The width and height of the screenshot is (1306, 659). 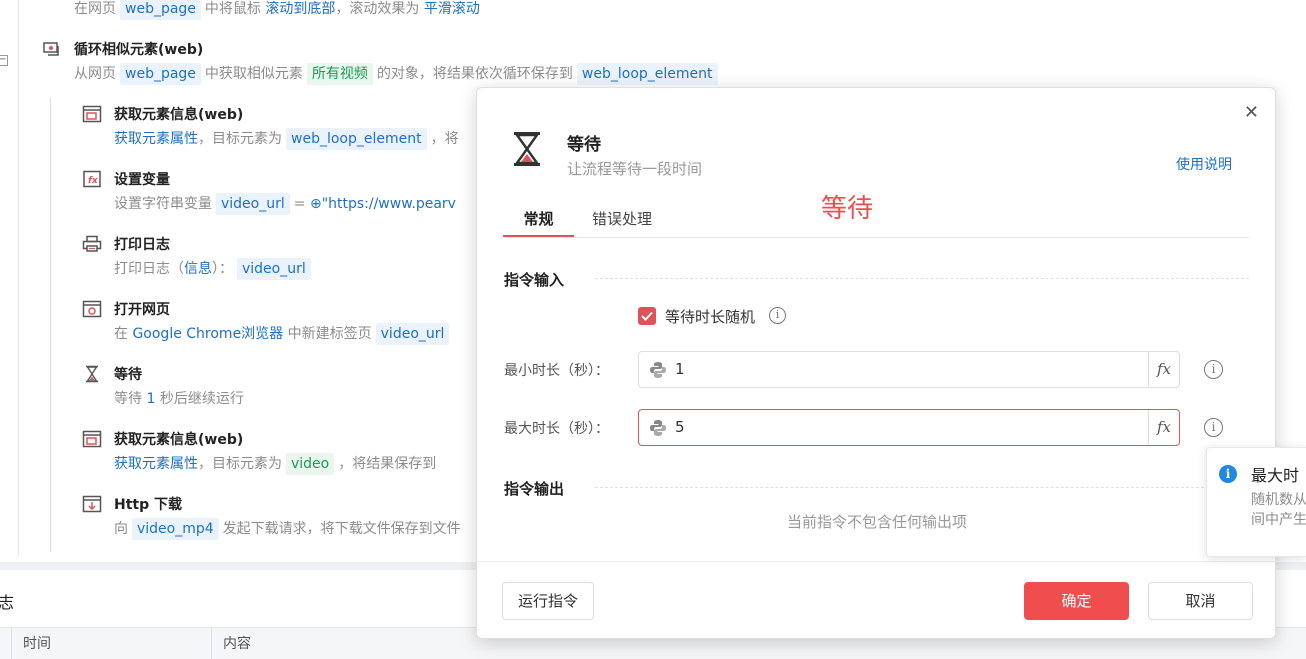 I want to click on browser-link: Google Chrome浏览器, so click(x=207, y=334).